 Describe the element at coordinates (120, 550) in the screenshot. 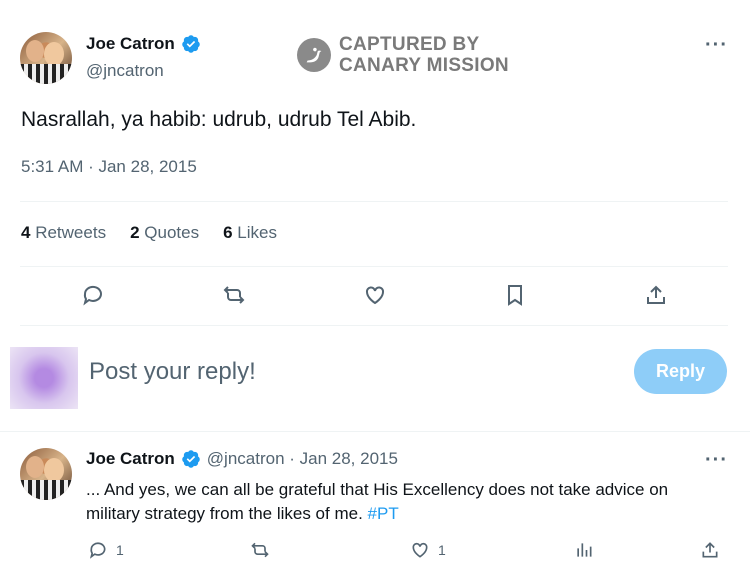

I see `reply-count: 1` at that location.